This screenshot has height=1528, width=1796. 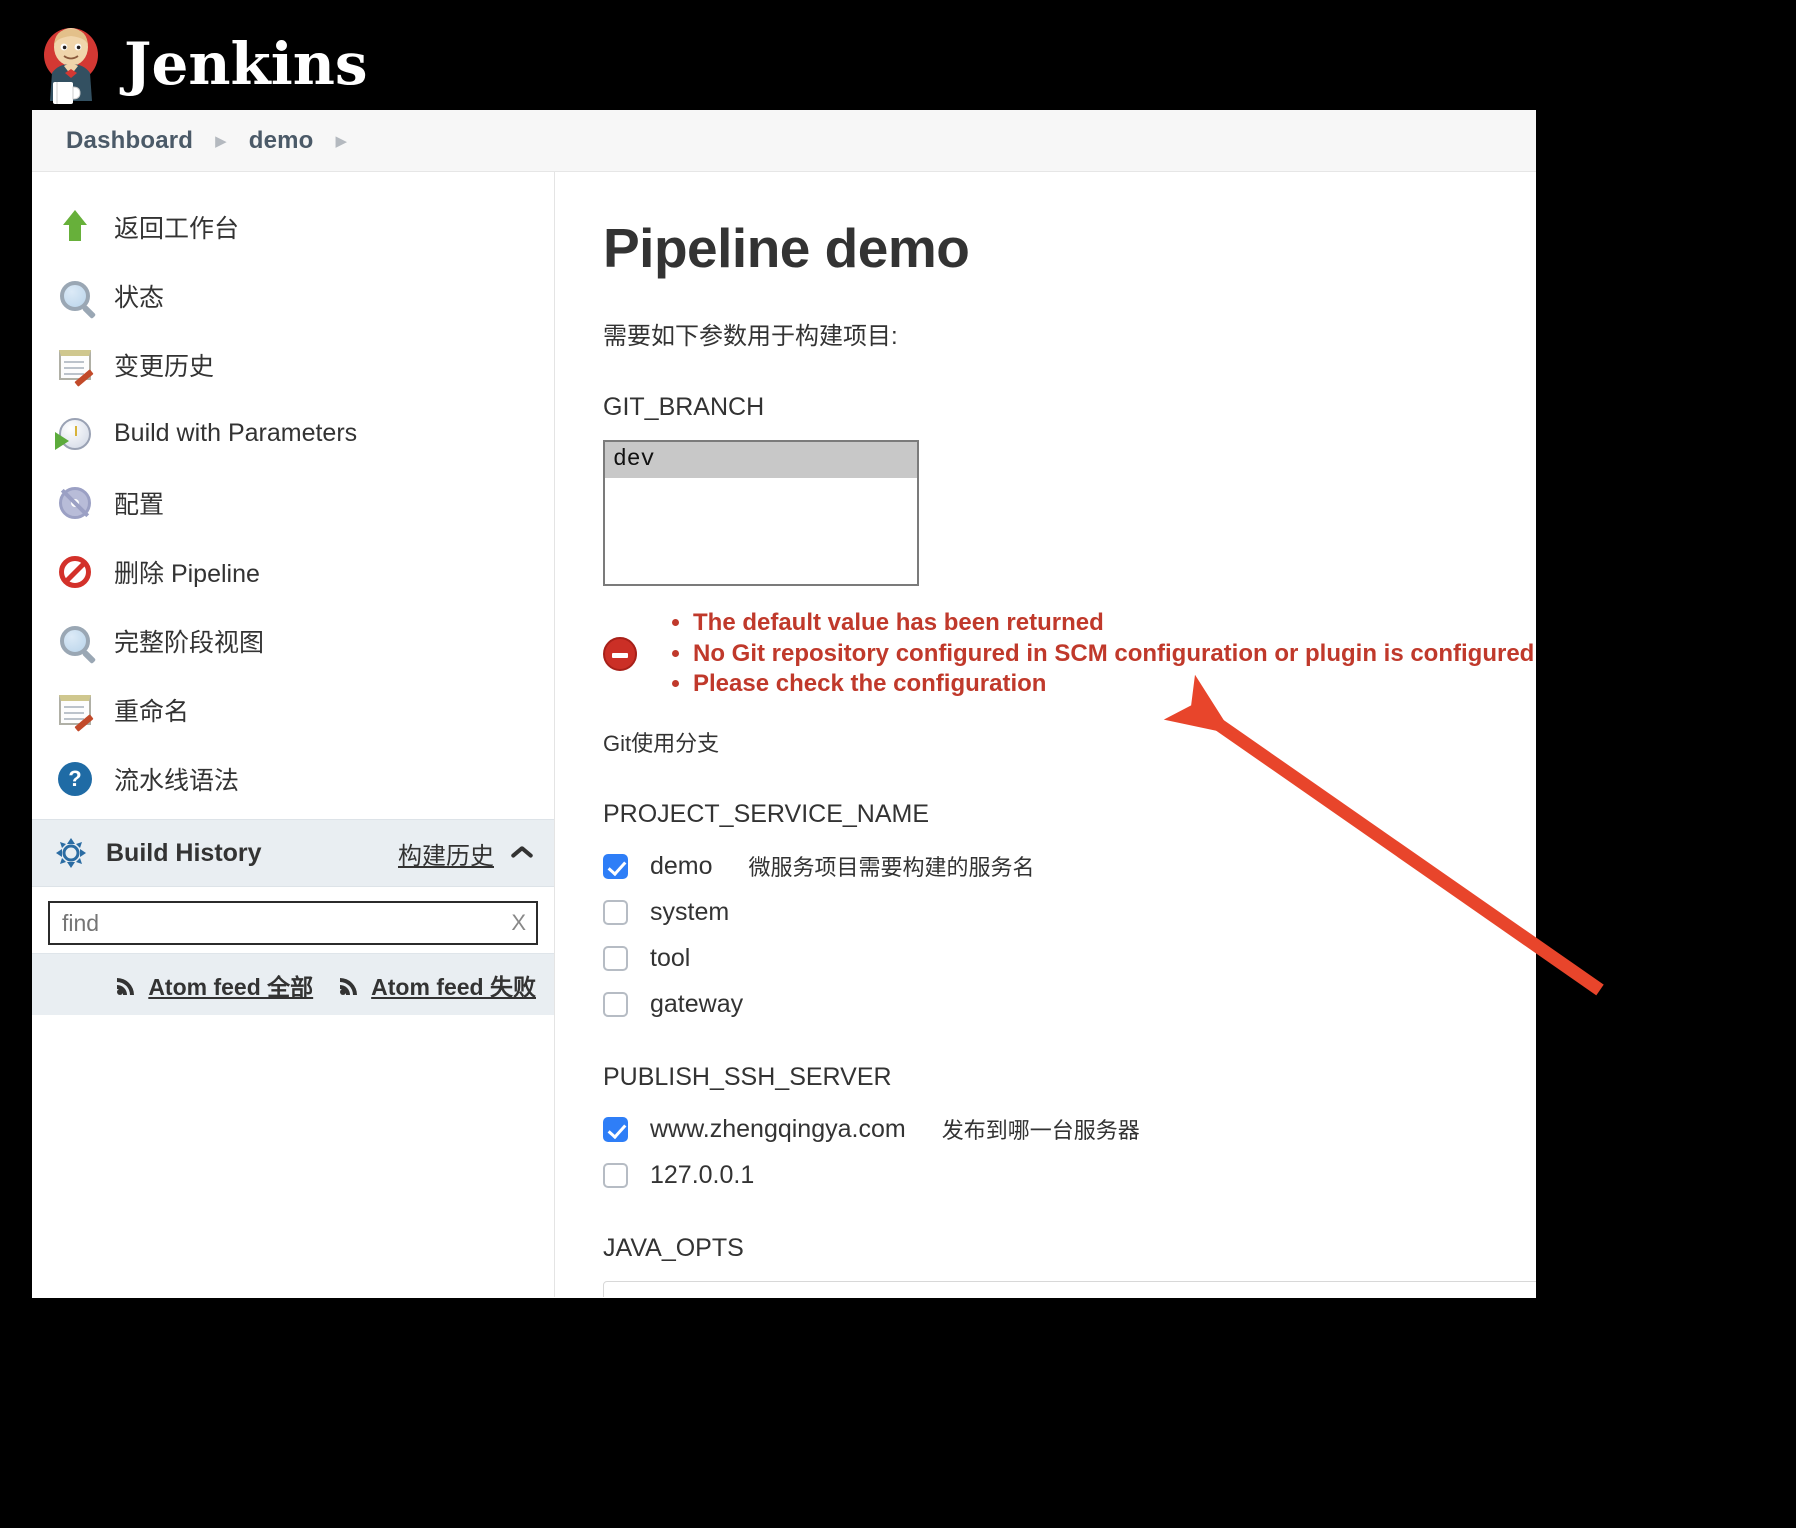 I want to click on jenkins-header: Jenkins, so click(x=898, y=63).